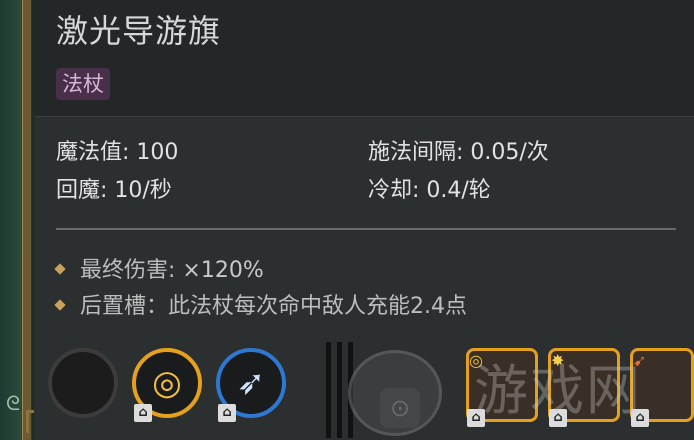 The image size is (694, 440). Describe the element at coordinates (223, 270) in the screenshot. I see `effect-value: ×120%` at that location.